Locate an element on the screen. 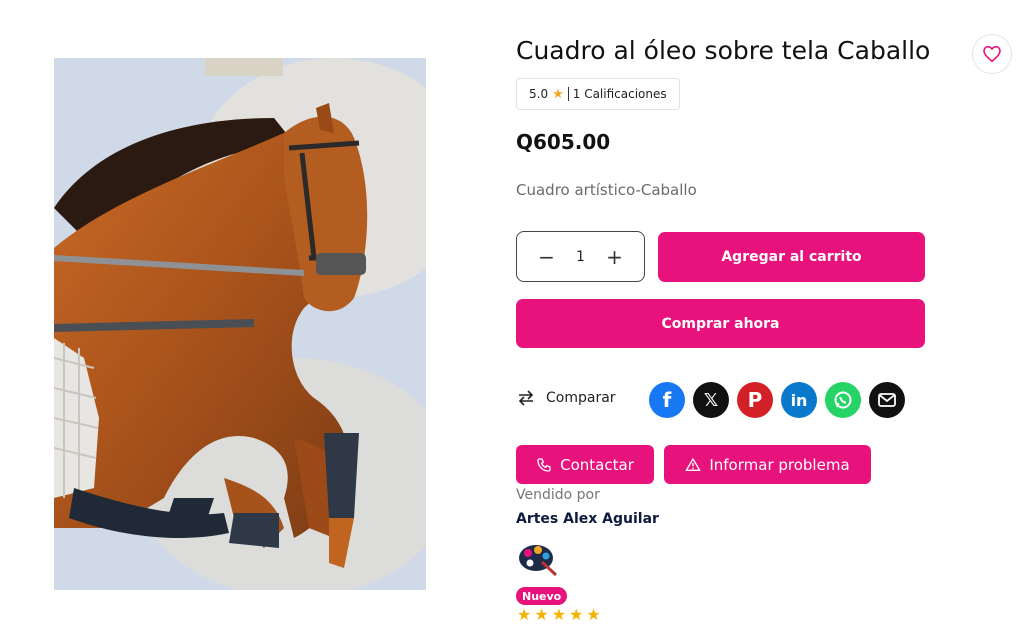 The image size is (1024, 626). report-problem-button: Informar problema is located at coordinates (767, 464).